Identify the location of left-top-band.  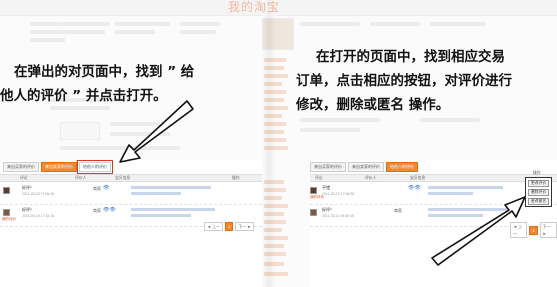
(131, 8).